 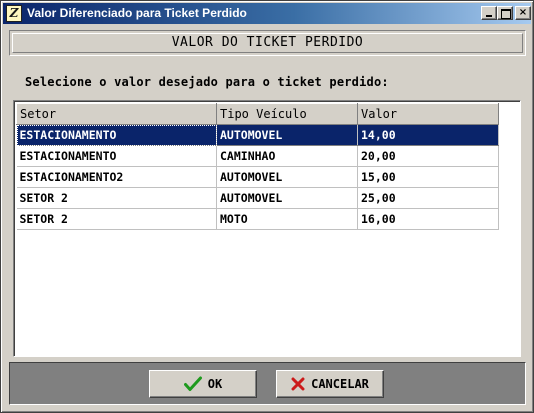 I want to click on button-bar: OK CANCELAR, so click(x=267, y=383).